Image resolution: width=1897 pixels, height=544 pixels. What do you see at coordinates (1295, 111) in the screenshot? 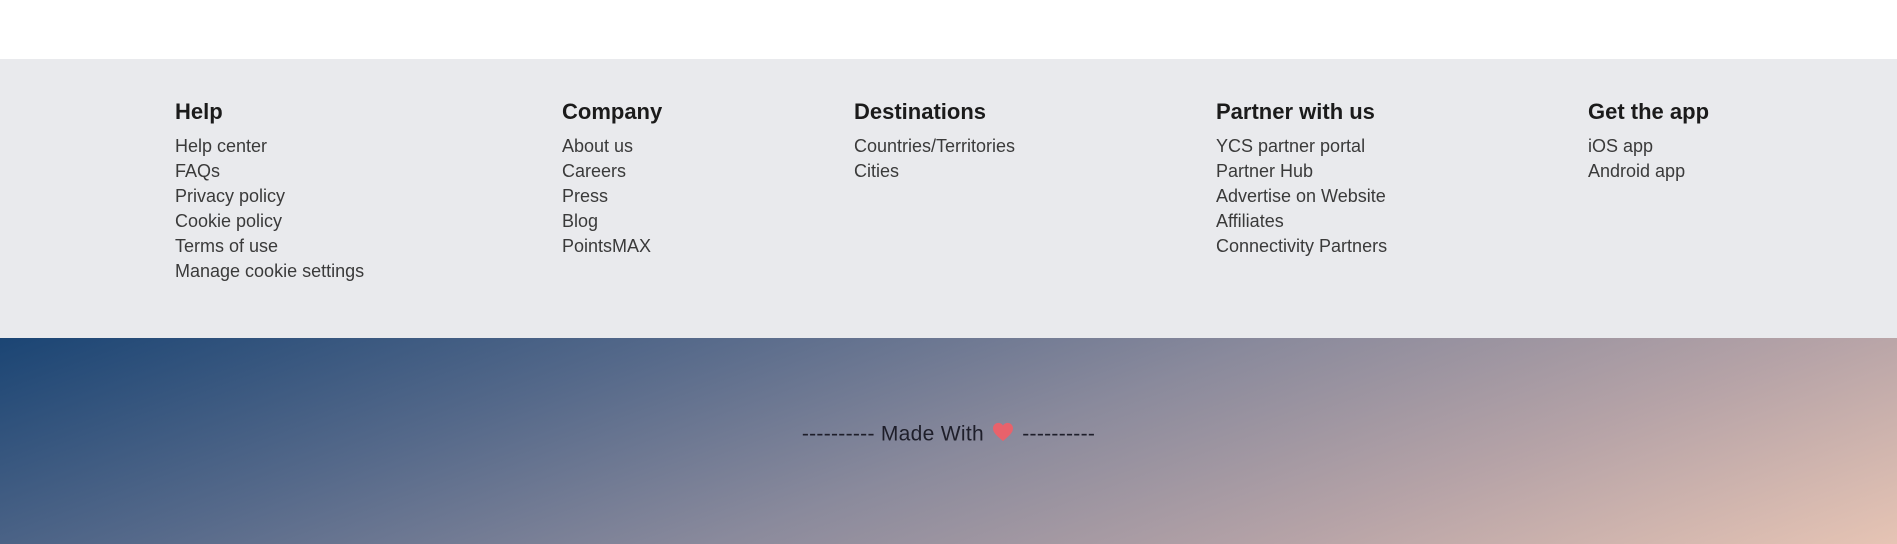
I see `footer-heading-partner: Partner with us` at bounding box center [1295, 111].